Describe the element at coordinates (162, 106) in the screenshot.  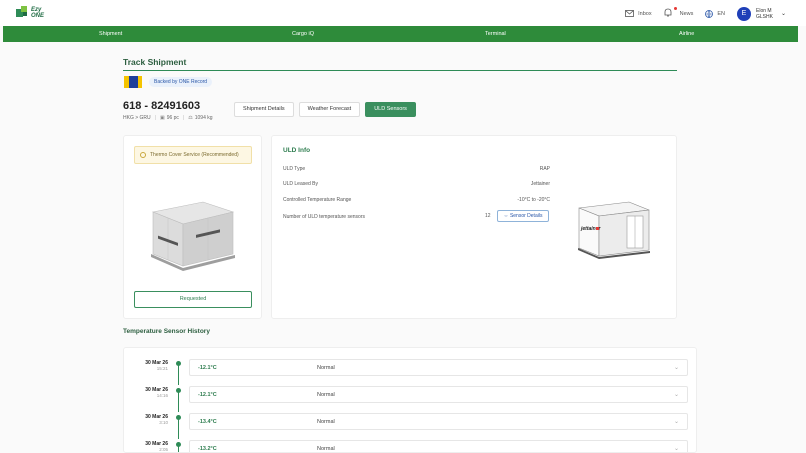
I see `awb-number: 618 - 82491603` at that location.